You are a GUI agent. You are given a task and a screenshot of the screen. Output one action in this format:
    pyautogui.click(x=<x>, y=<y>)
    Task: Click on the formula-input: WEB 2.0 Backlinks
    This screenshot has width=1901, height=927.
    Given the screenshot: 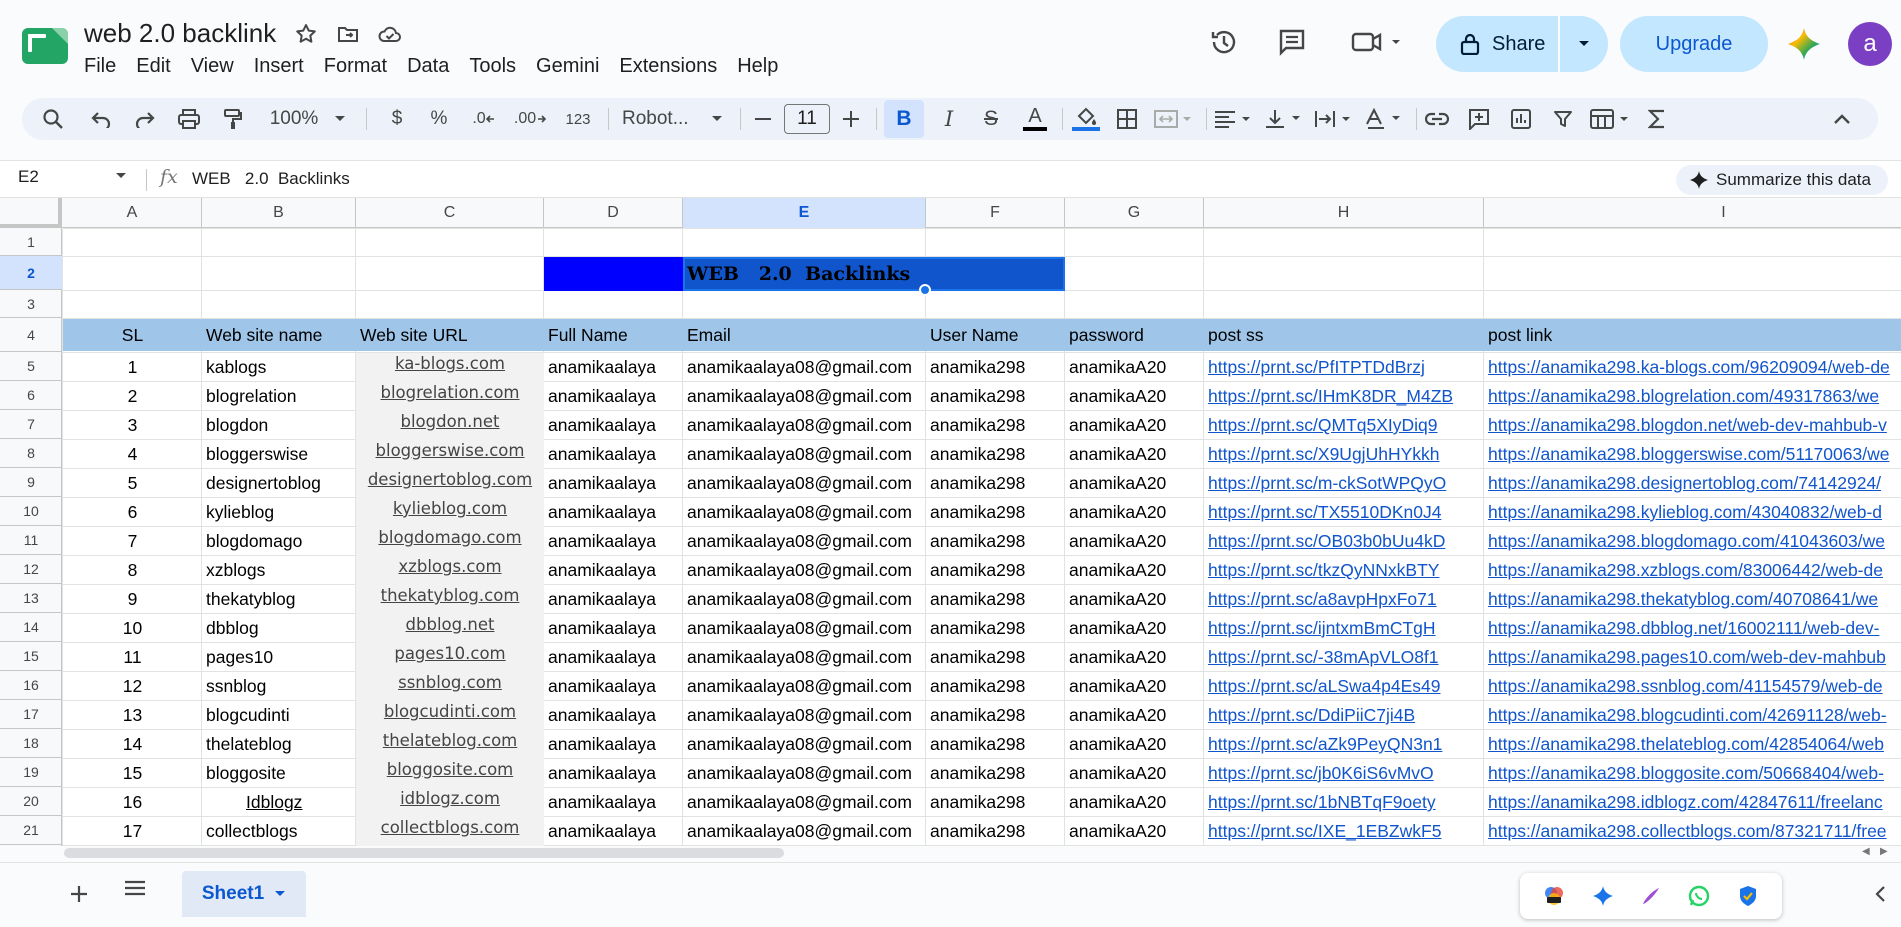 What is the action you would take?
    pyautogui.click(x=271, y=179)
    